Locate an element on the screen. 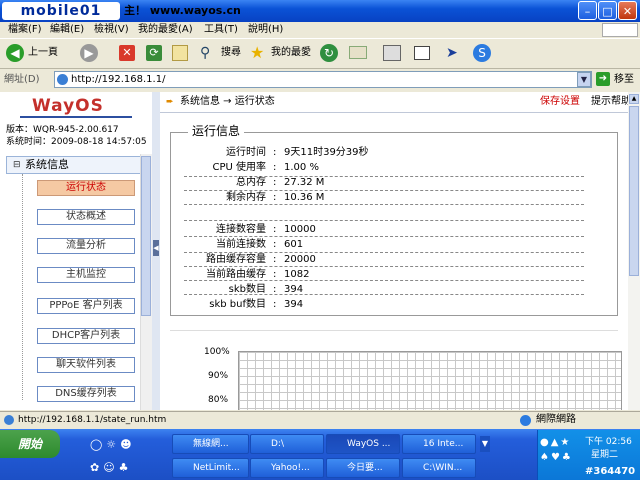 This screenshot has width=640, height=480. left-scrollbar-thumb is located at coordinates (146, 236).